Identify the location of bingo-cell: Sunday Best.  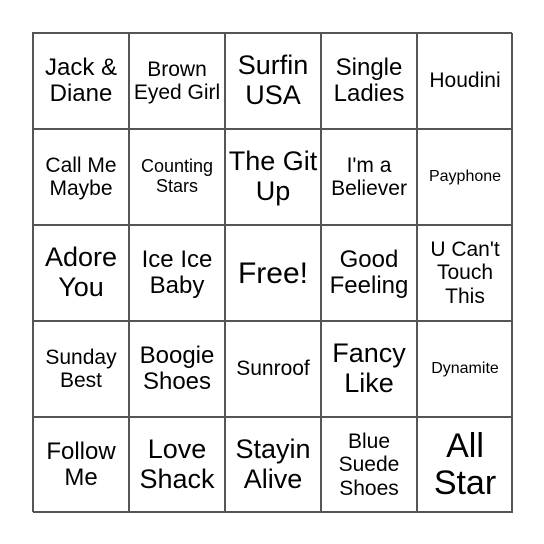
(81, 369).